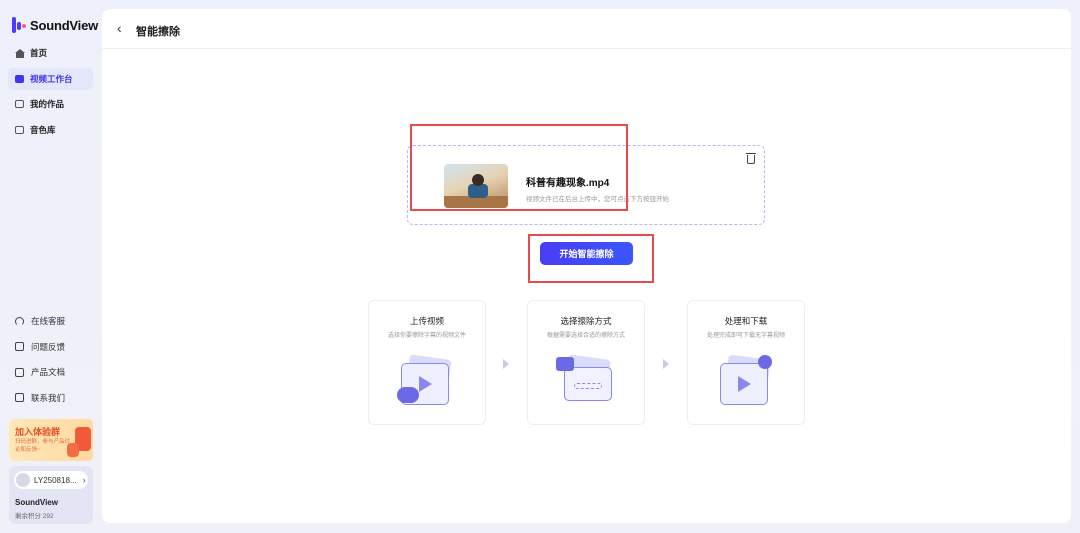  What do you see at coordinates (426, 336) in the screenshot?
I see `step-desc: 选择你要擦除字幕的视频文件` at bounding box center [426, 336].